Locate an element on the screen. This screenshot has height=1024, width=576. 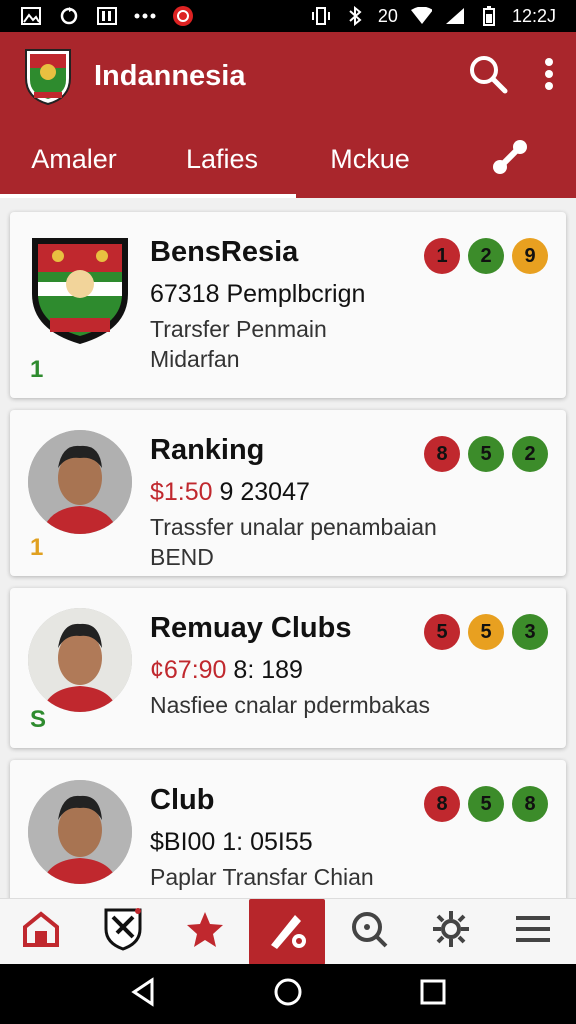
star-icon is located at coordinates (205, 931).